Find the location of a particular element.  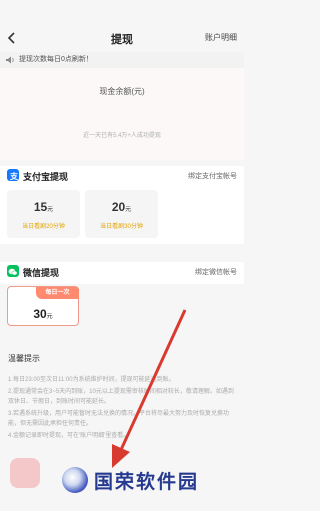

watermark-text: 国荣软件园 is located at coordinates (147, 482).